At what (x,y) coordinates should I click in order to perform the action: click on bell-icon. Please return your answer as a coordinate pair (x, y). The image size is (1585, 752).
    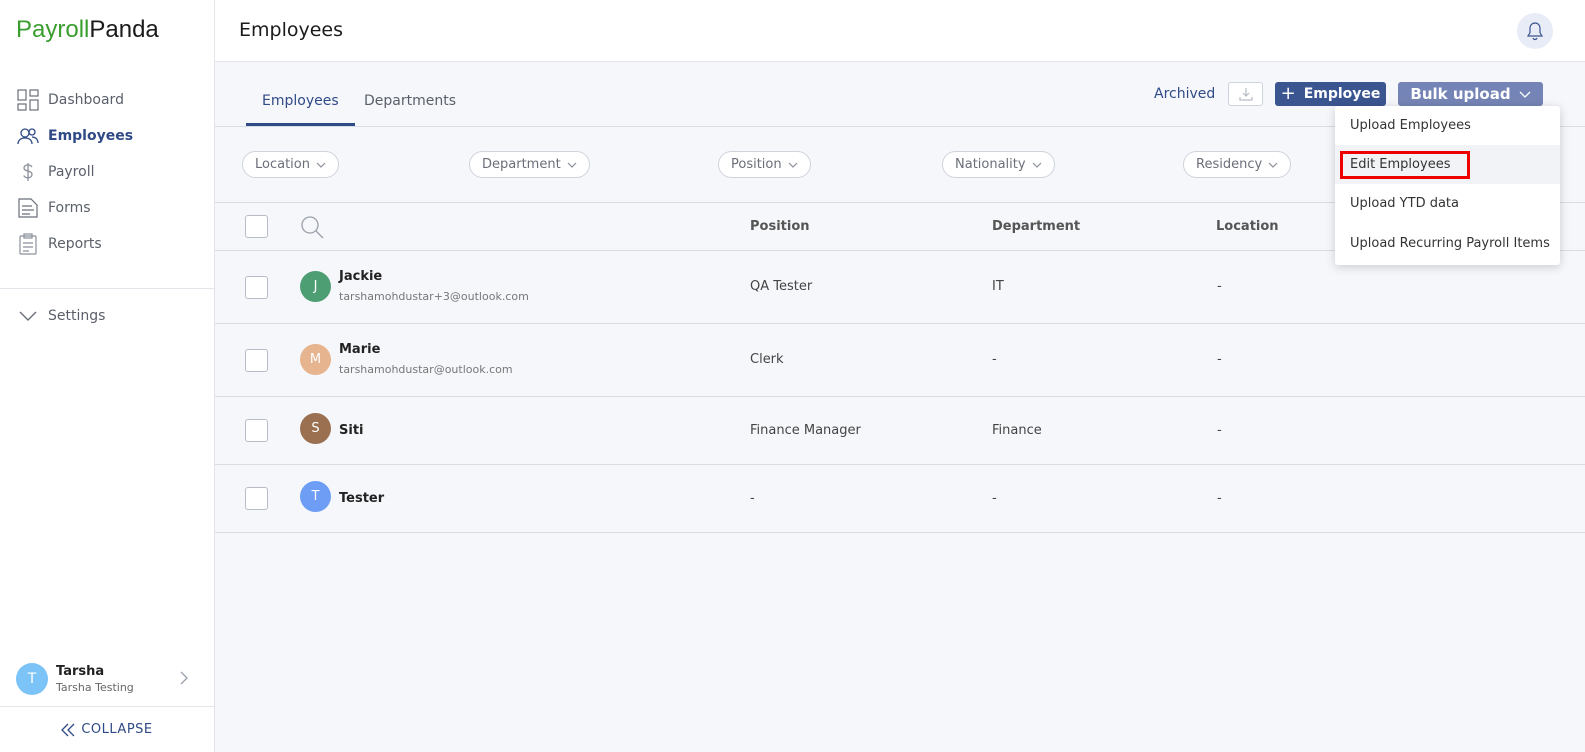
    Looking at the image, I should click on (1535, 31).